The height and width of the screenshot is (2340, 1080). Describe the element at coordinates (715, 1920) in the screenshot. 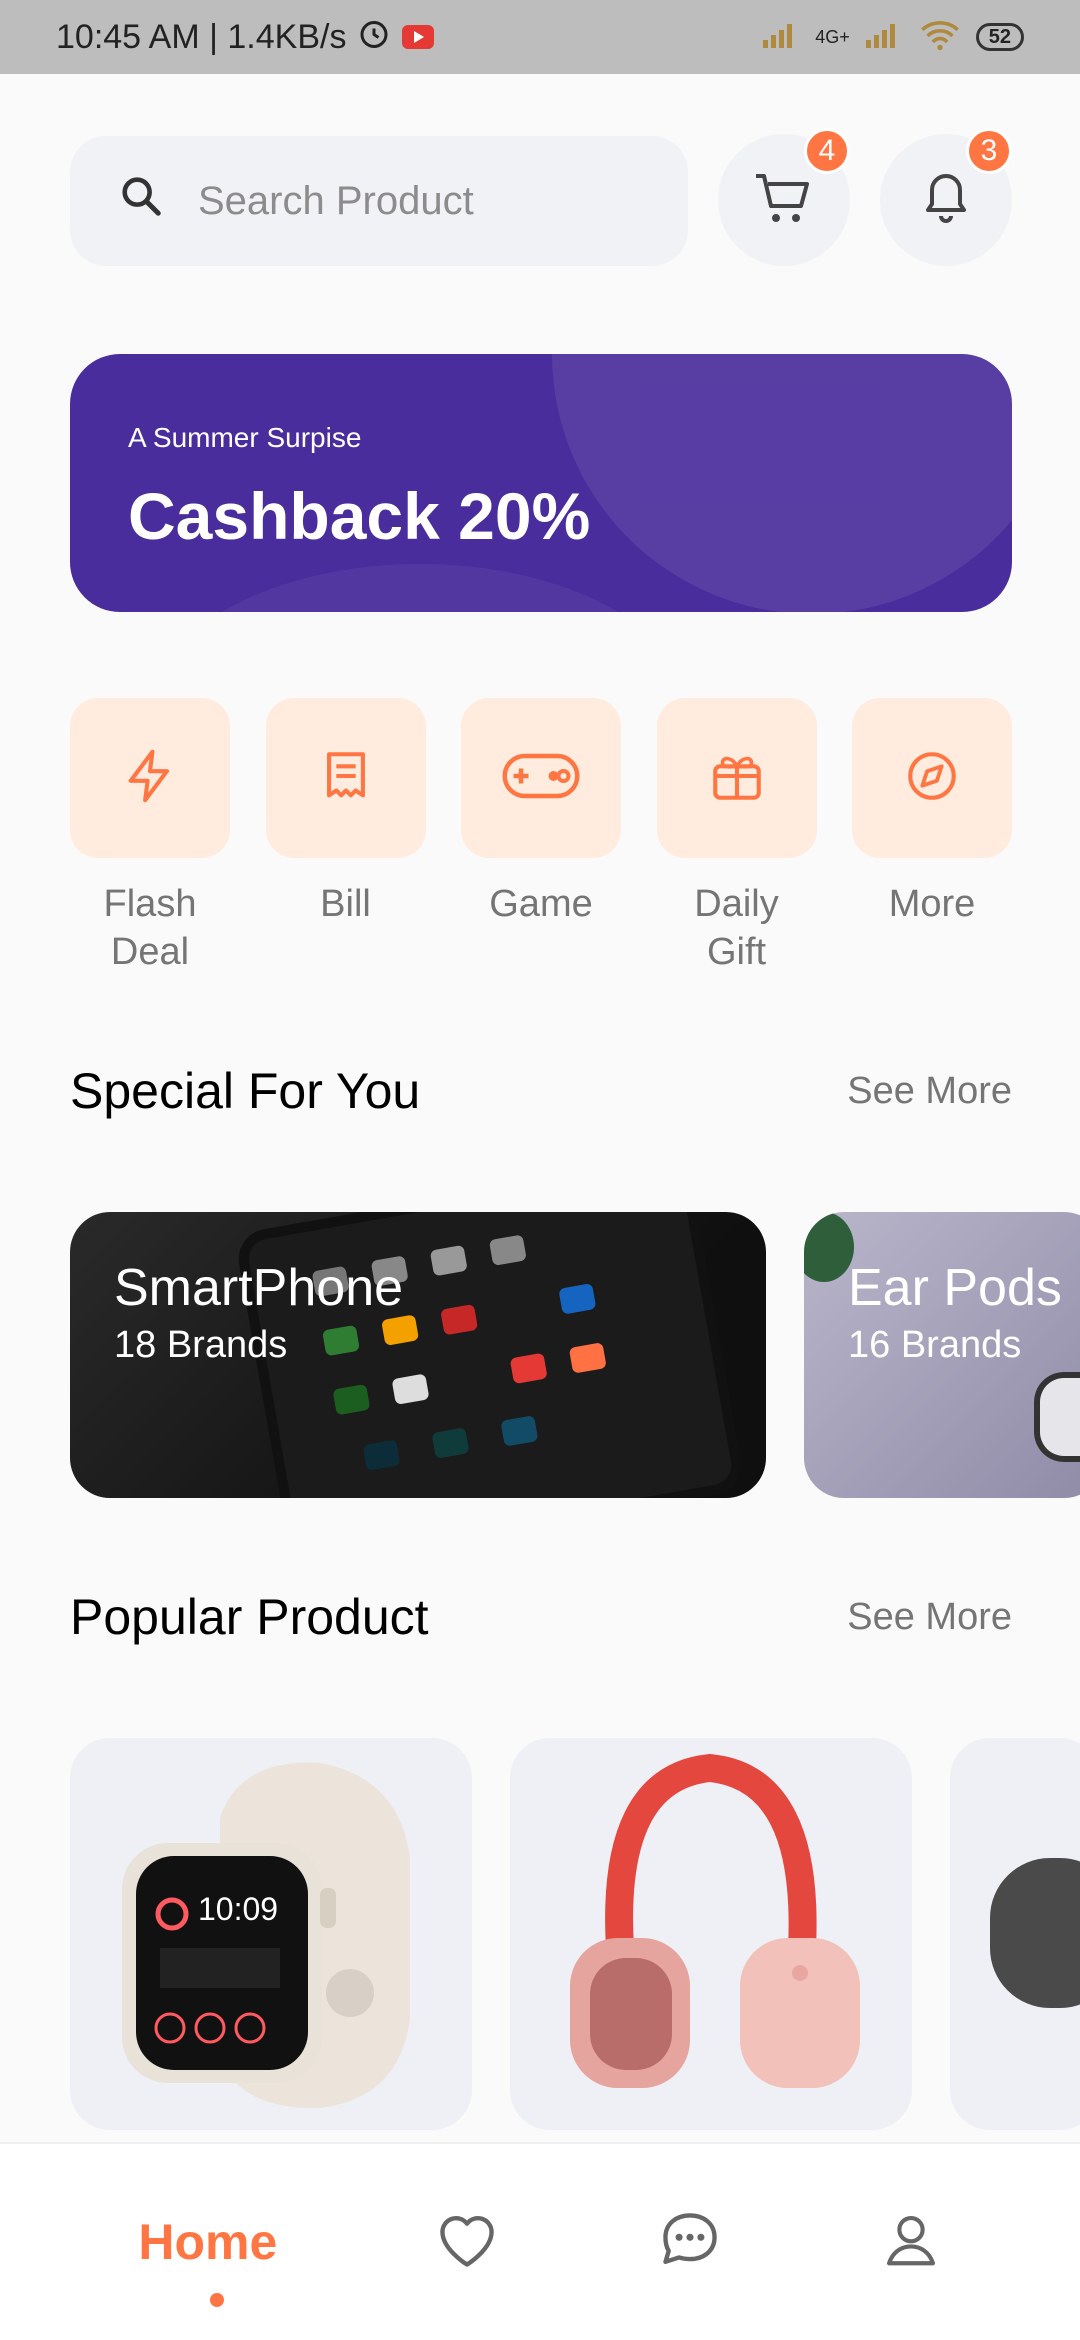

I see `headphones-image` at that location.